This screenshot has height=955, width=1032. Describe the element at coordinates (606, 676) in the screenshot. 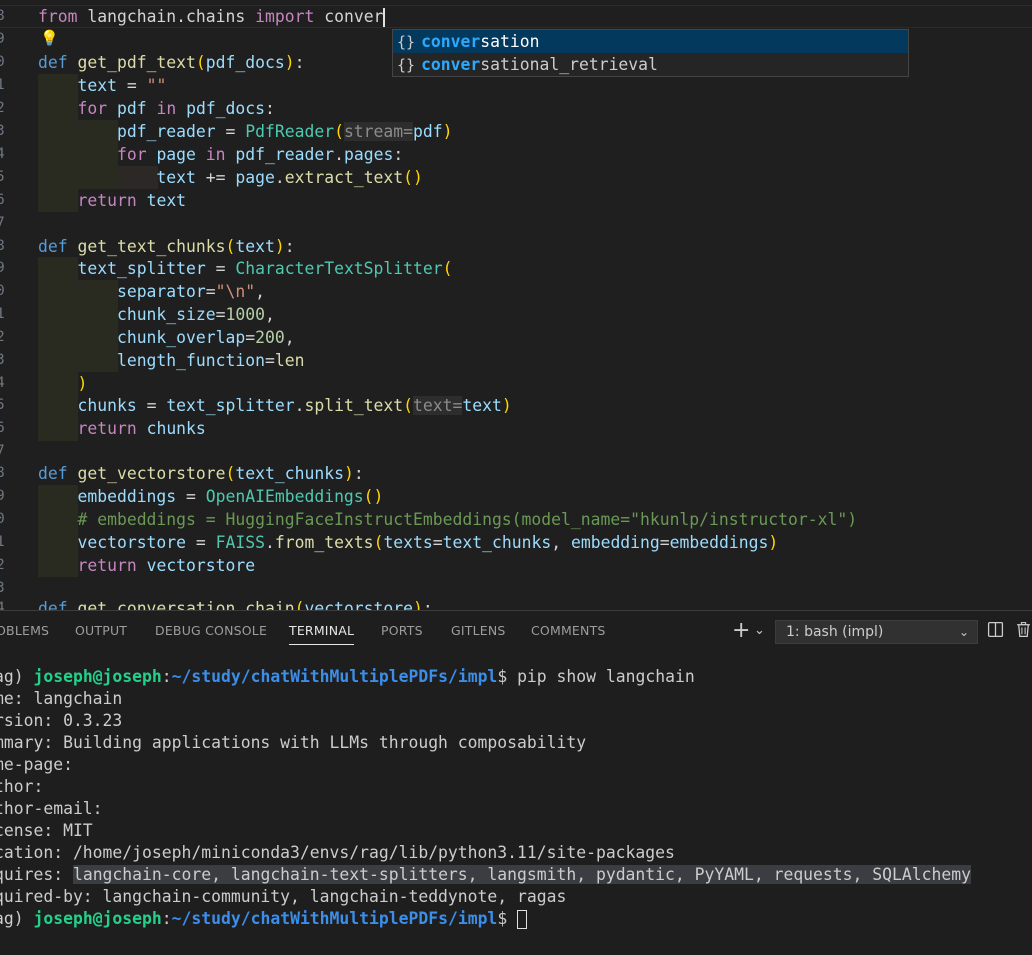

I see `terminal-command: pip show langchain` at that location.